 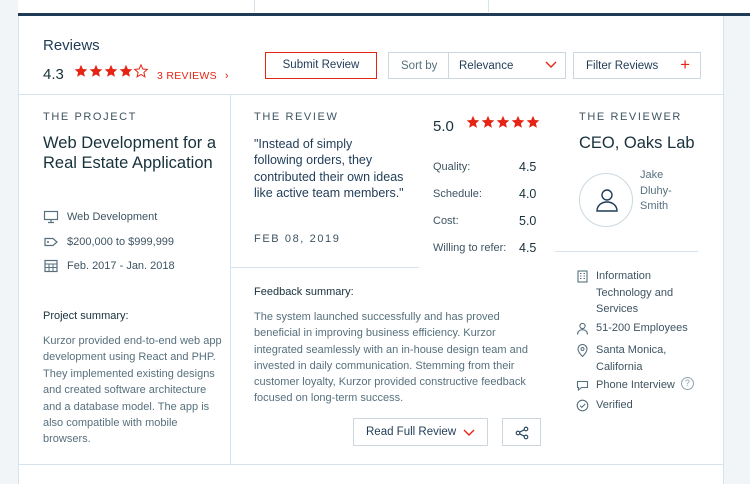 I want to click on review-date: FEB 08, 2019, so click(x=297, y=239).